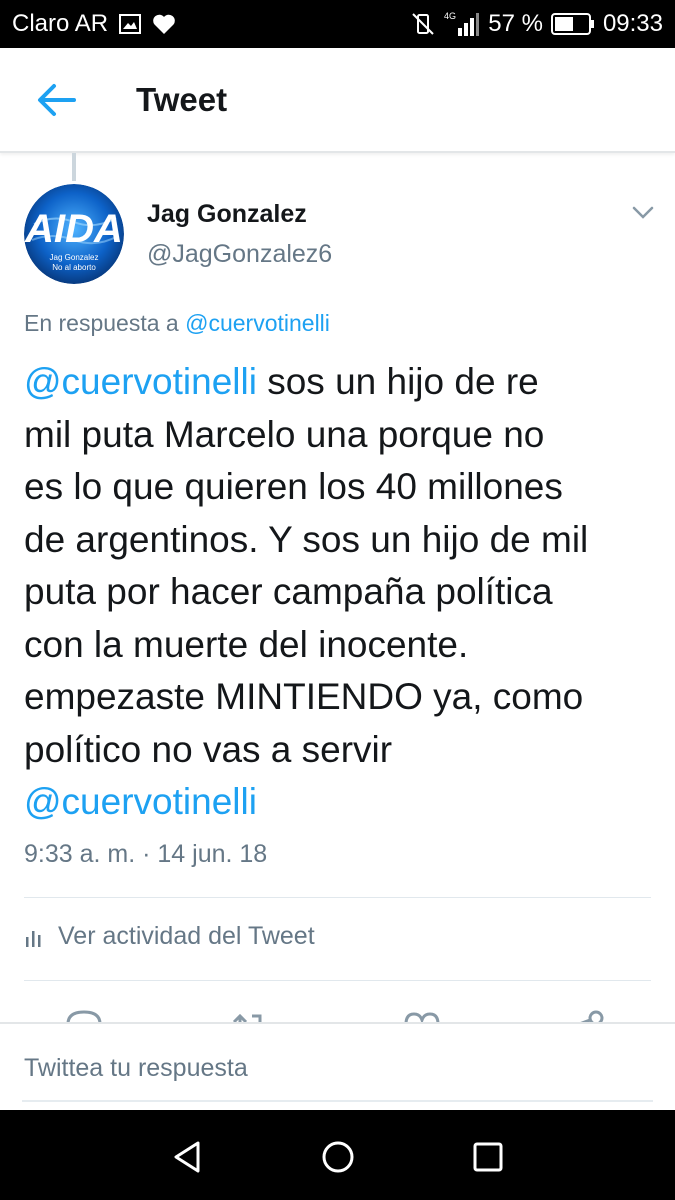 This screenshot has height=1200, width=675. What do you see at coordinates (130, 24) in the screenshot?
I see `image-notification-icon` at bounding box center [130, 24].